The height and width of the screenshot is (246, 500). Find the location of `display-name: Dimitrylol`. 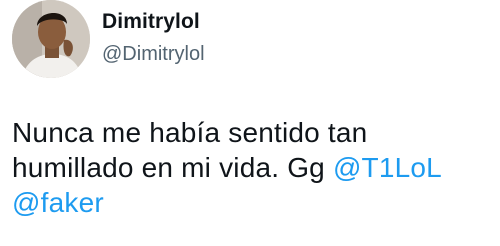

display-name: Dimitrylol is located at coordinates (153, 22).